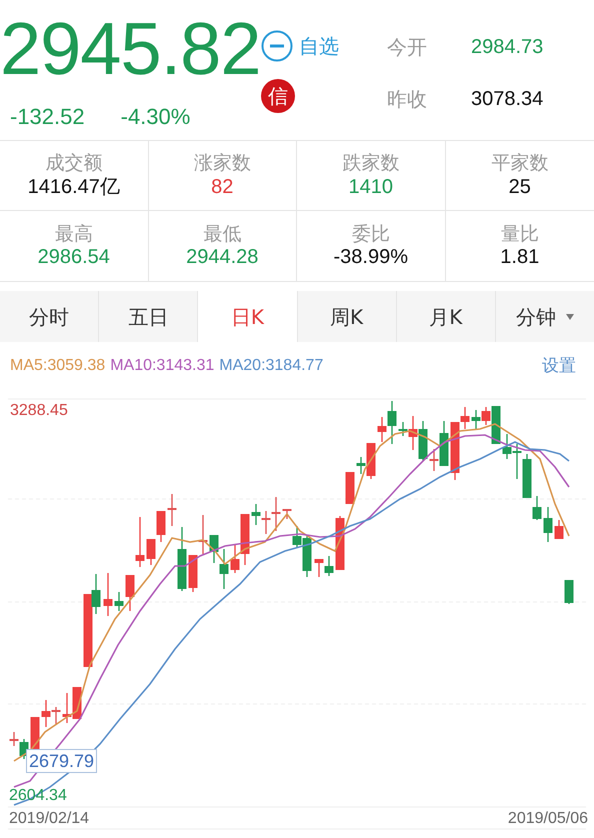 The width and height of the screenshot is (594, 838). What do you see at coordinates (162, 366) in the screenshot?
I see `moving-average-value: MA10:3143.31` at bounding box center [162, 366].